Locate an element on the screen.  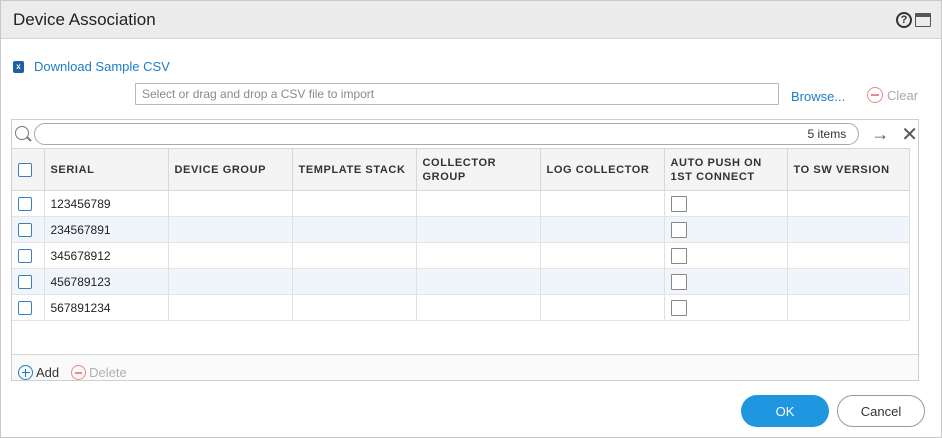
table-row: 456789123 is located at coordinates (461, 281).